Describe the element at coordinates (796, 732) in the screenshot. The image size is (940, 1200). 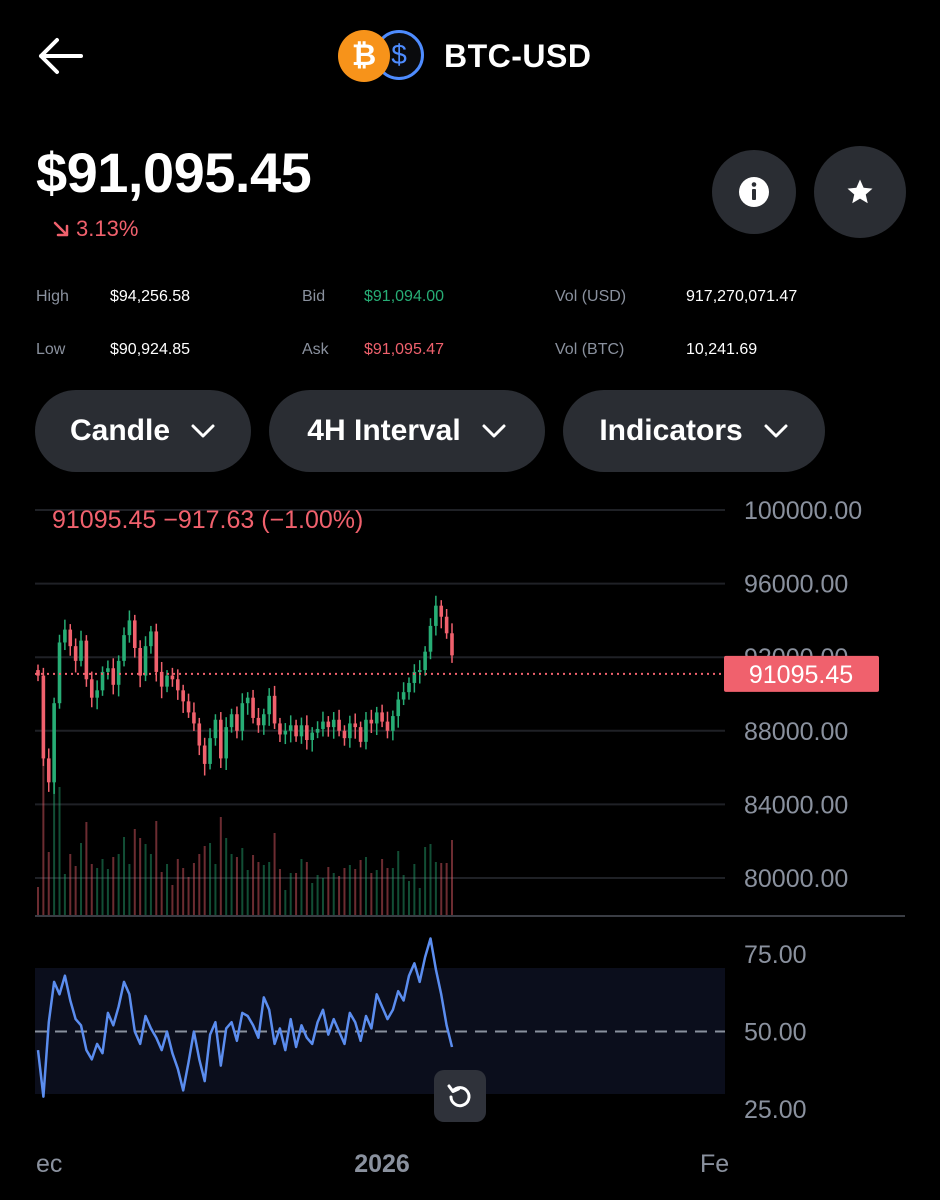
I see `price-tick-label: 88000.00` at that location.